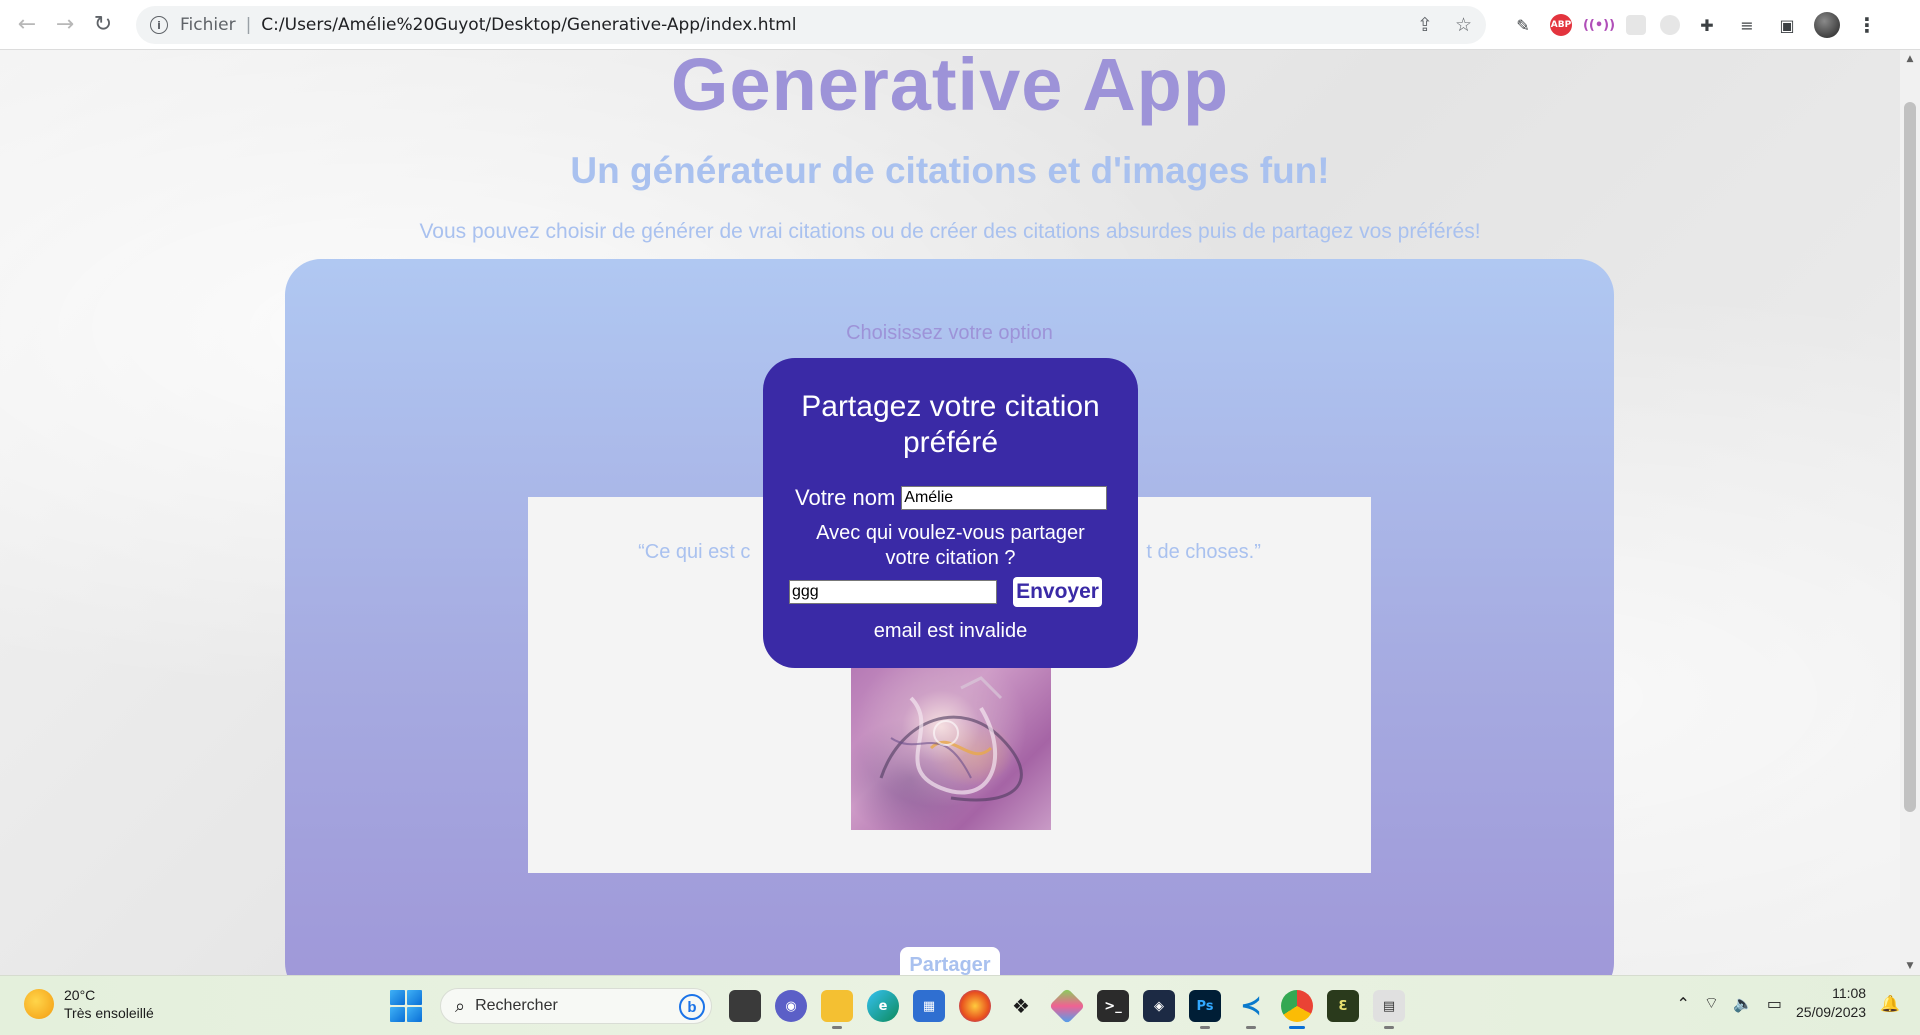 The width and height of the screenshot is (1920, 1035). I want to click on clock-date: 25/09/2023, so click(1831, 1012).